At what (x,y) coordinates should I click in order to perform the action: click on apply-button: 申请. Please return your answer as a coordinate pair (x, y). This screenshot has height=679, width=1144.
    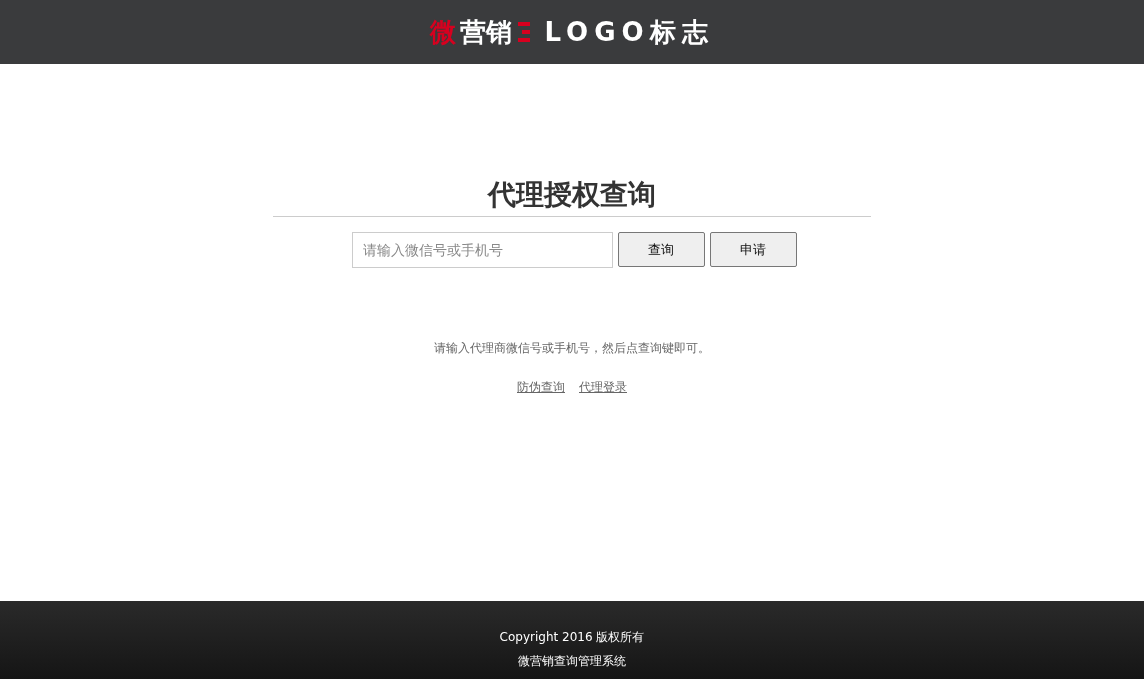
    Looking at the image, I should click on (753, 249).